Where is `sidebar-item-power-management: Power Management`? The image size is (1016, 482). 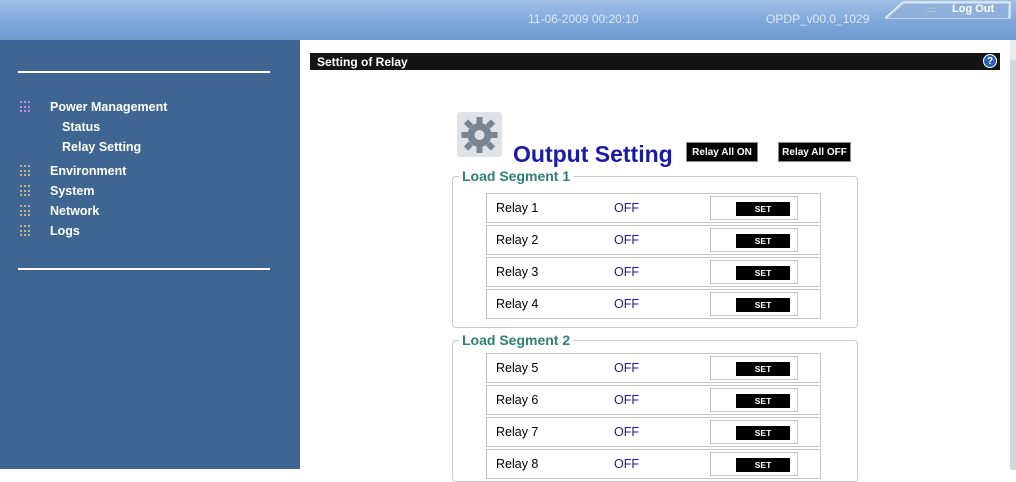
sidebar-item-power-management: Power Management is located at coordinates (93, 107).